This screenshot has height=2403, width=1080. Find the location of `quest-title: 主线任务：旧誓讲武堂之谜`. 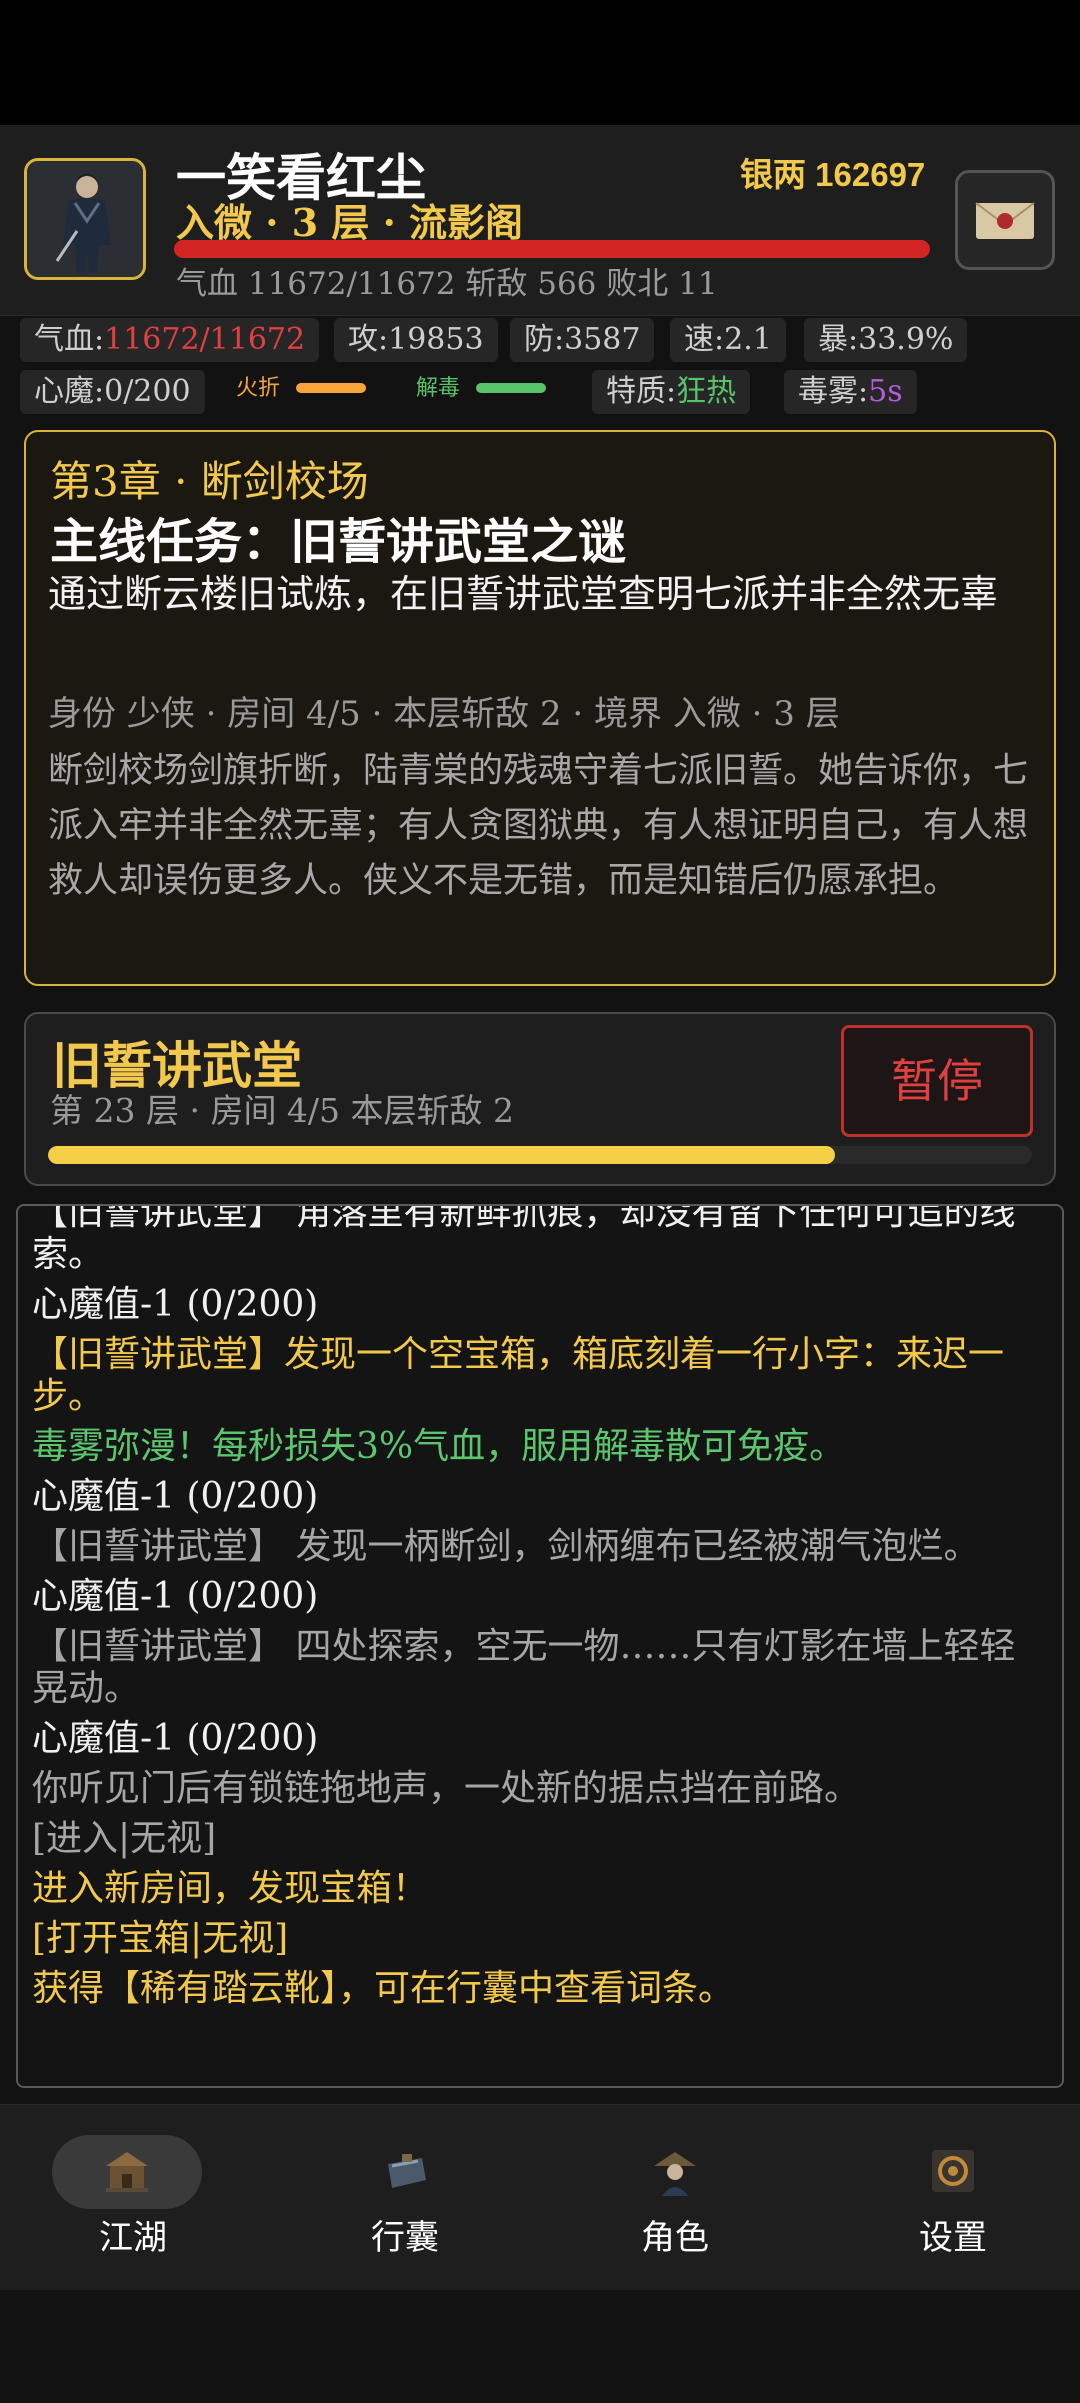

quest-title: 主线任务：旧誓讲武堂之谜 is located at coordinates (338, 542).